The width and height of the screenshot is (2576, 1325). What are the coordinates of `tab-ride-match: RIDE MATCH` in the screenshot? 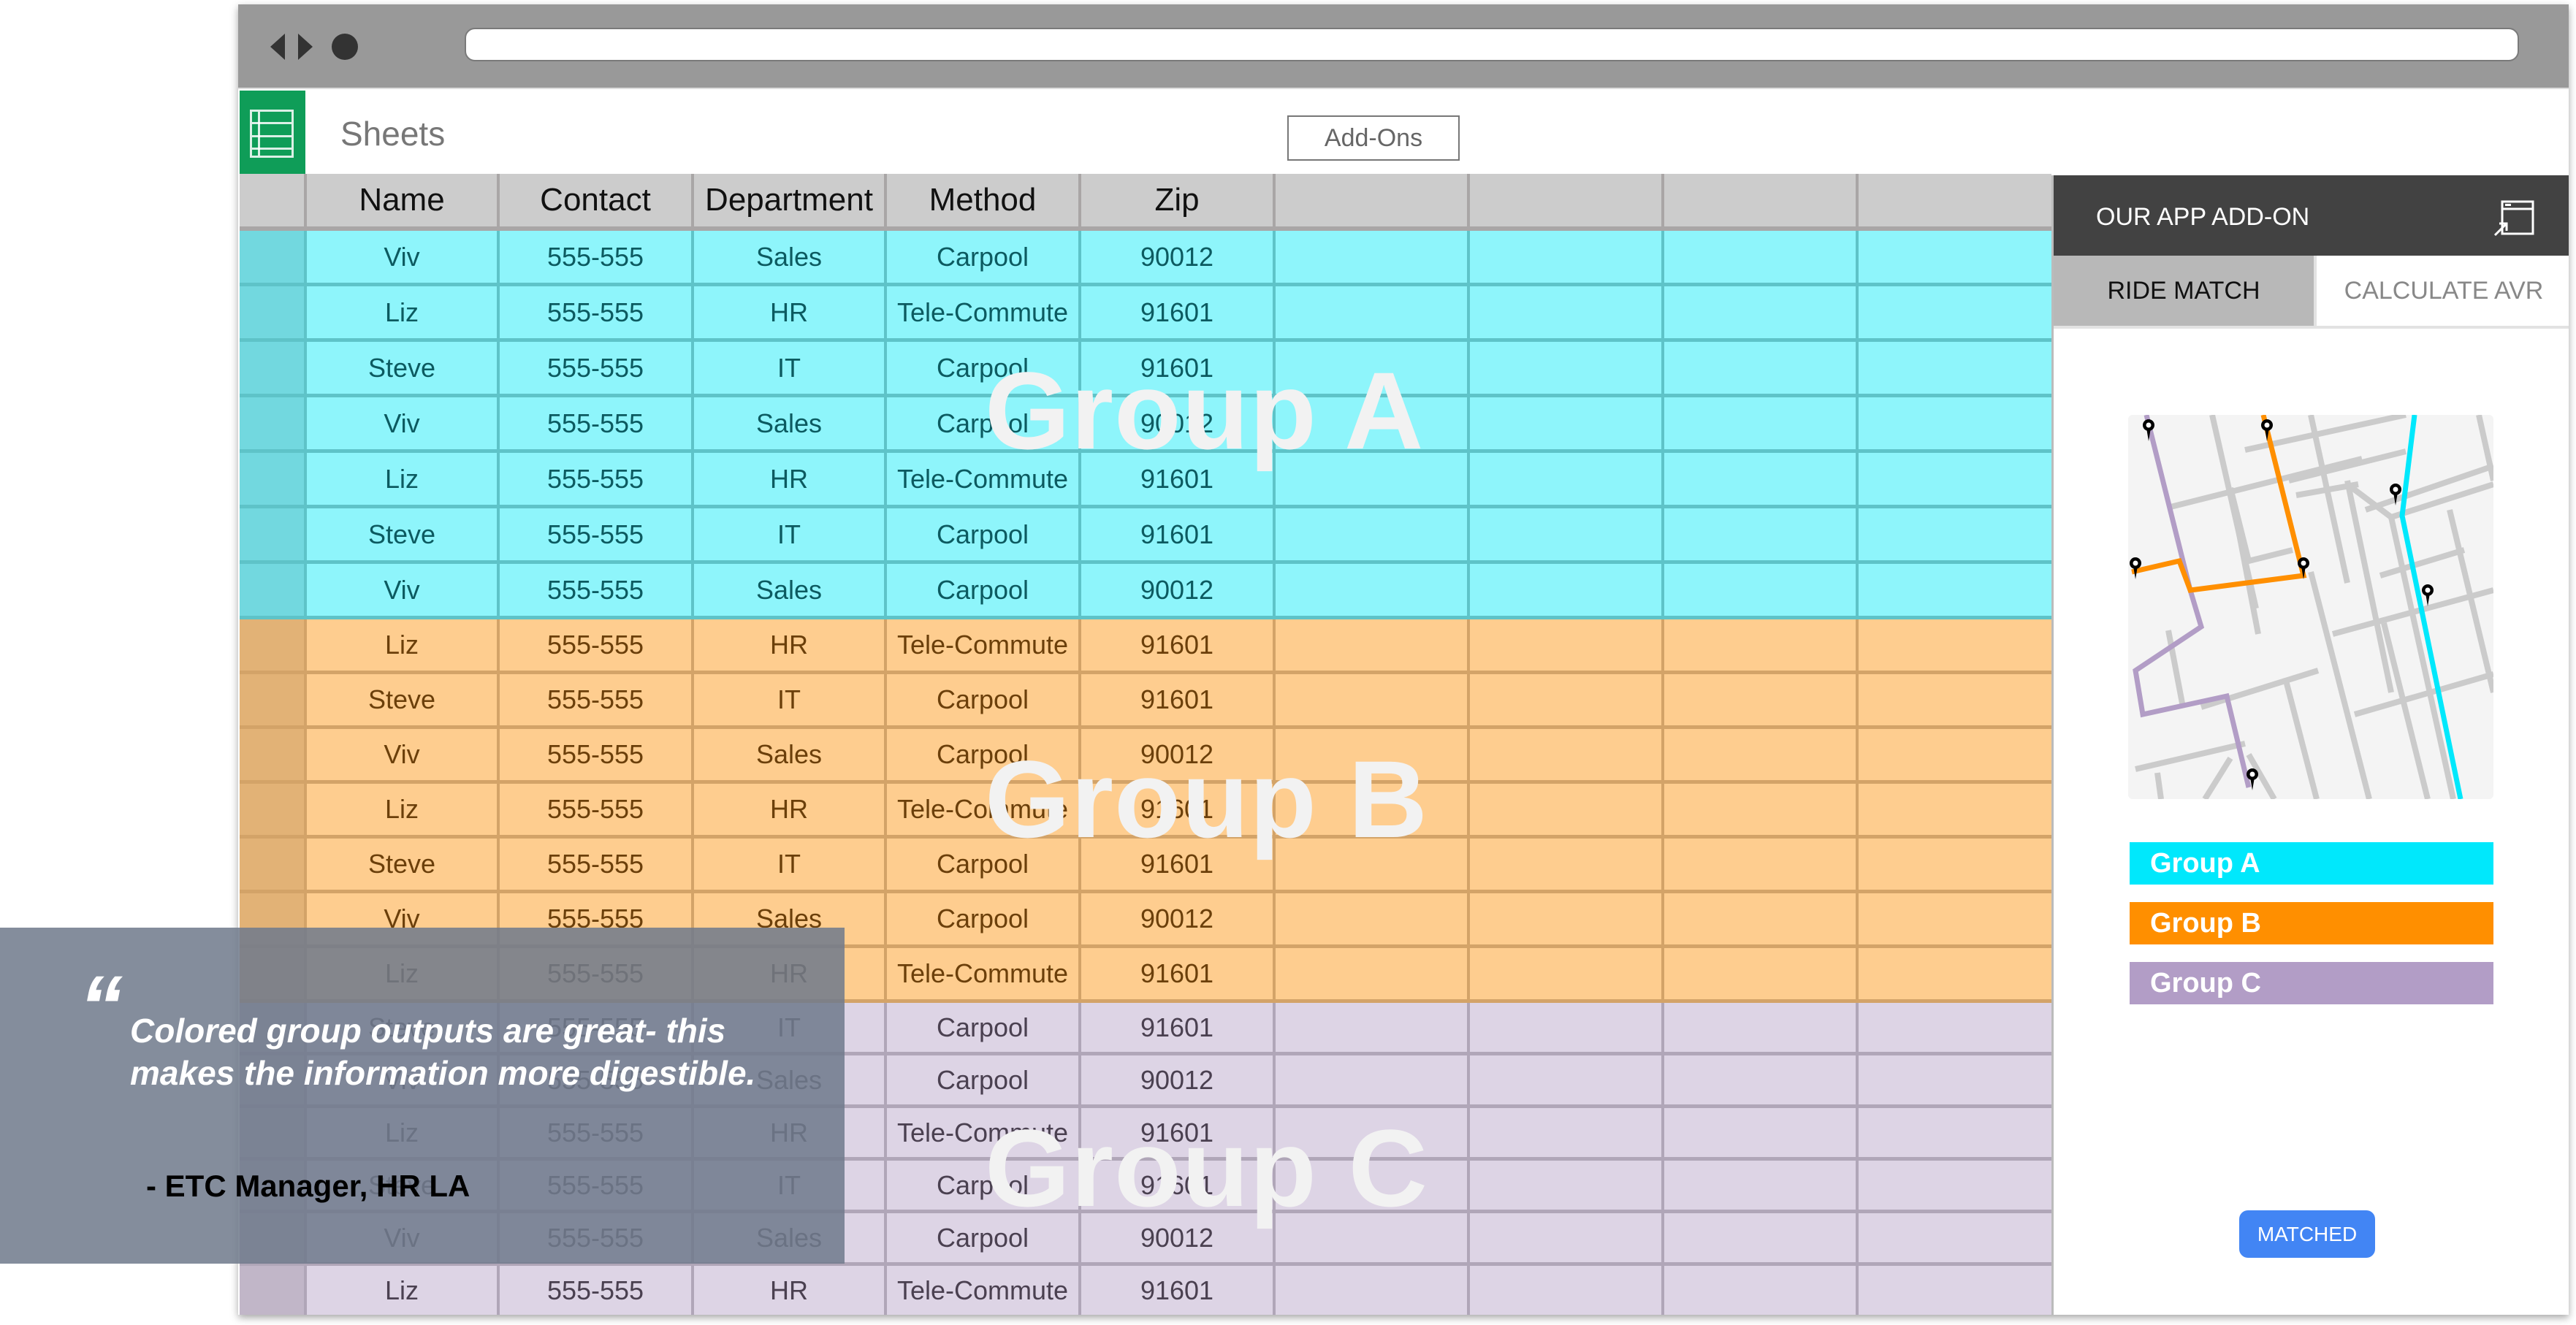 It's located at (2185, 291).